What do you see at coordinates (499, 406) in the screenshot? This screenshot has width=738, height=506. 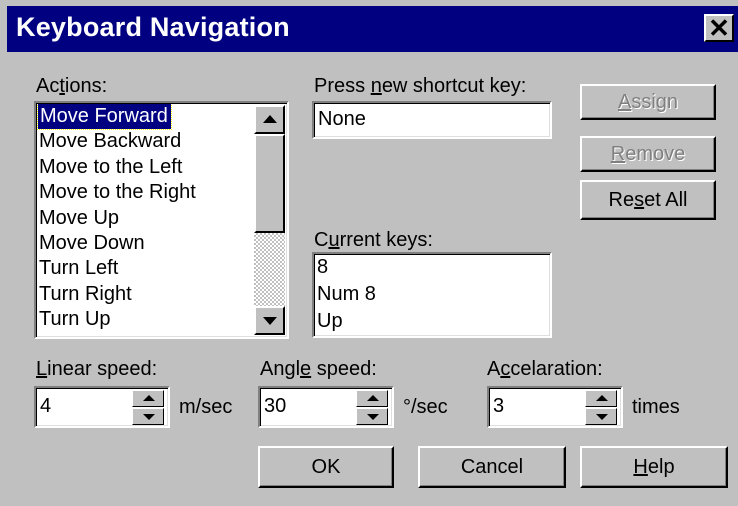 I see `acceleration-value: 3` at bounding box center [499, 406].